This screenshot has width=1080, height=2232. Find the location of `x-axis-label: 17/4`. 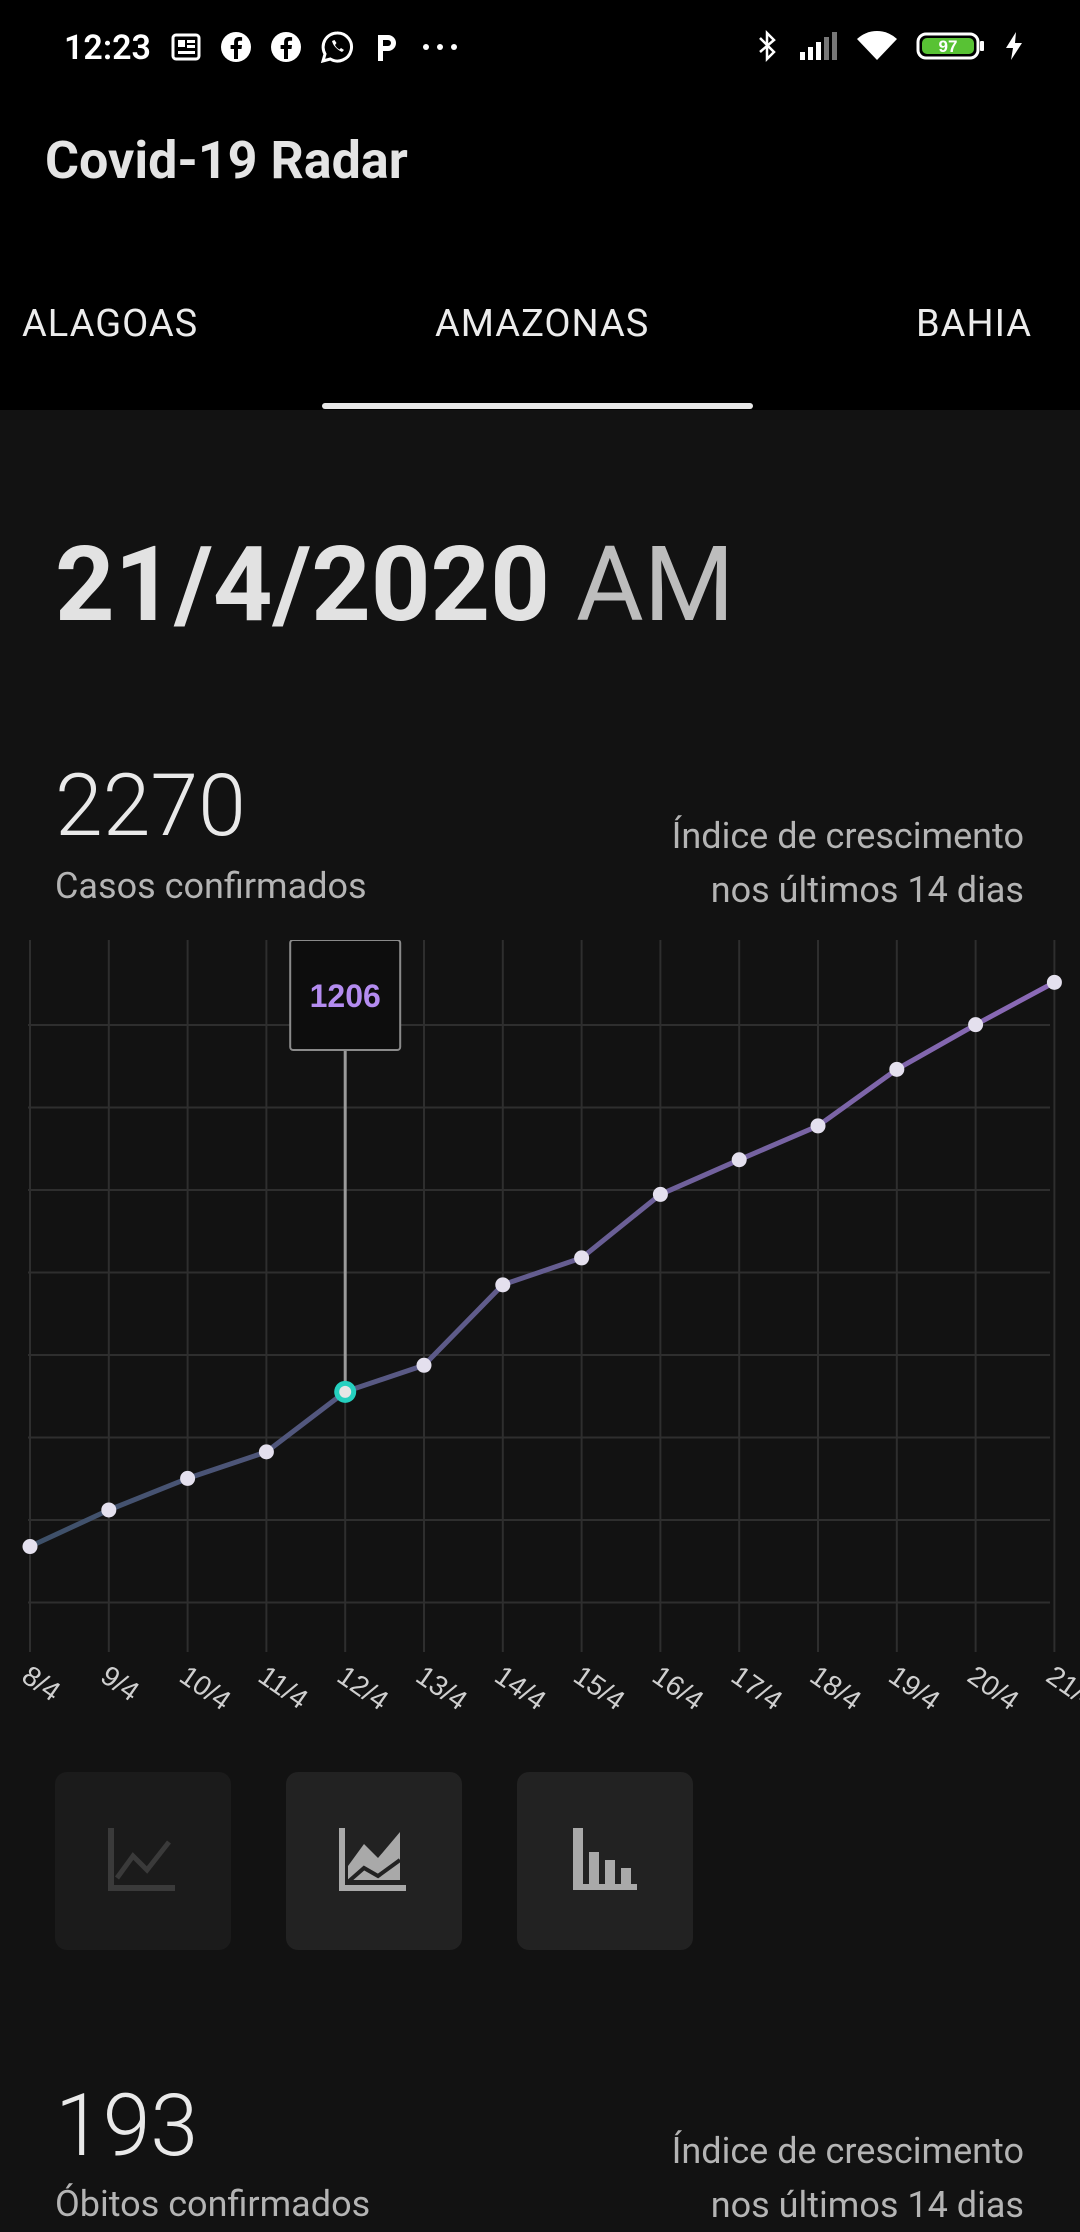

x-axis-label: 17/4 is located at coordinates (757, 1688).